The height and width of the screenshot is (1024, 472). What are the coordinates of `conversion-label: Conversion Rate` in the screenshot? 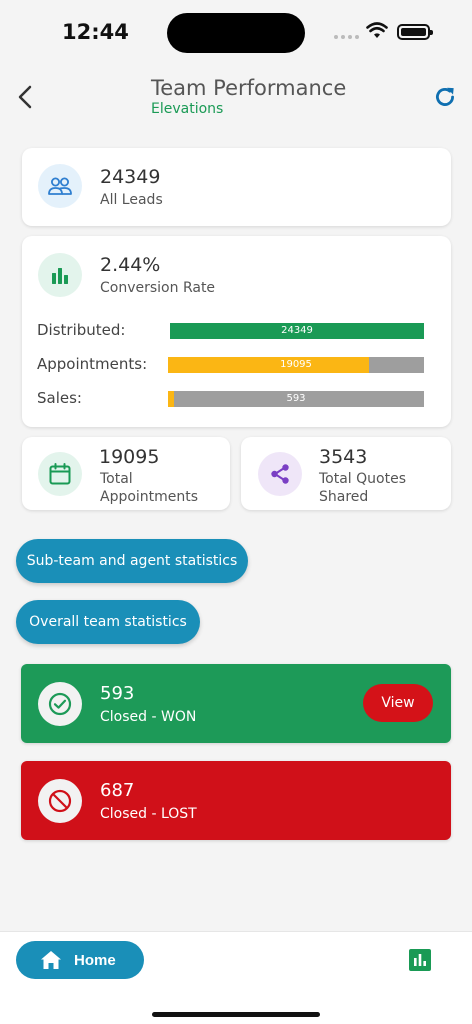 It's located at (158, 288).